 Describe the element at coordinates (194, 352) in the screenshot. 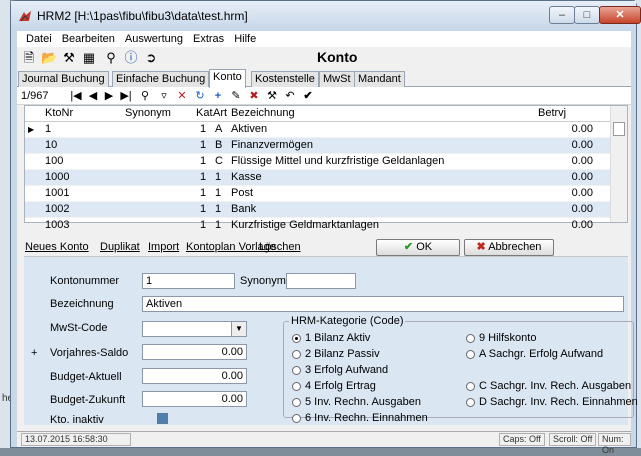

I see `vorjahres-saldo-field: 0.00` at that location.